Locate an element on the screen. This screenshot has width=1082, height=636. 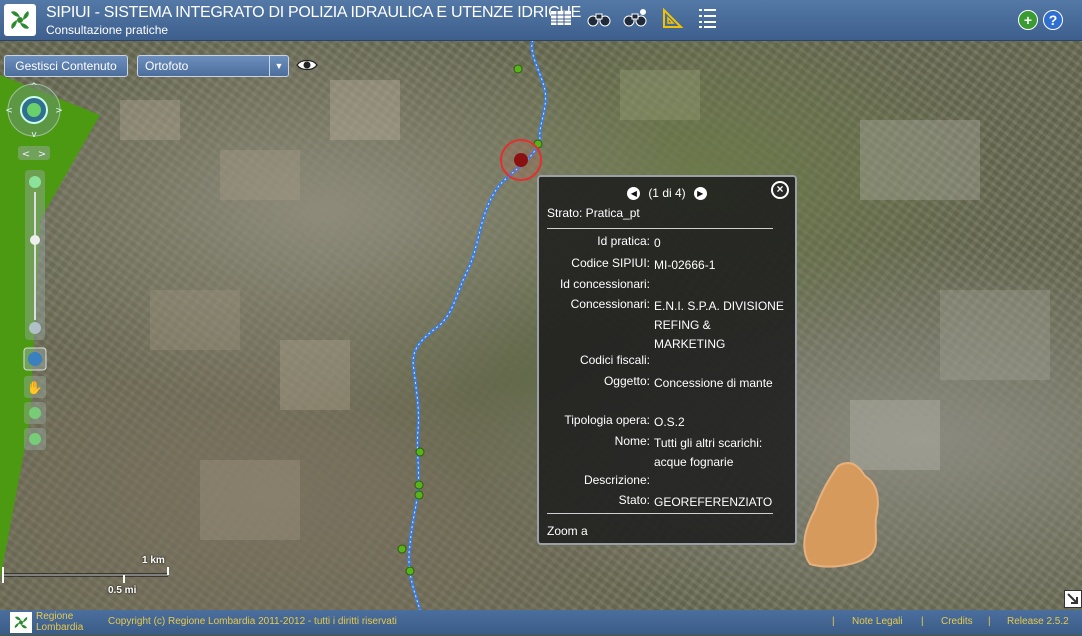
zoom-in-icon is located at coordinates (35, 413).